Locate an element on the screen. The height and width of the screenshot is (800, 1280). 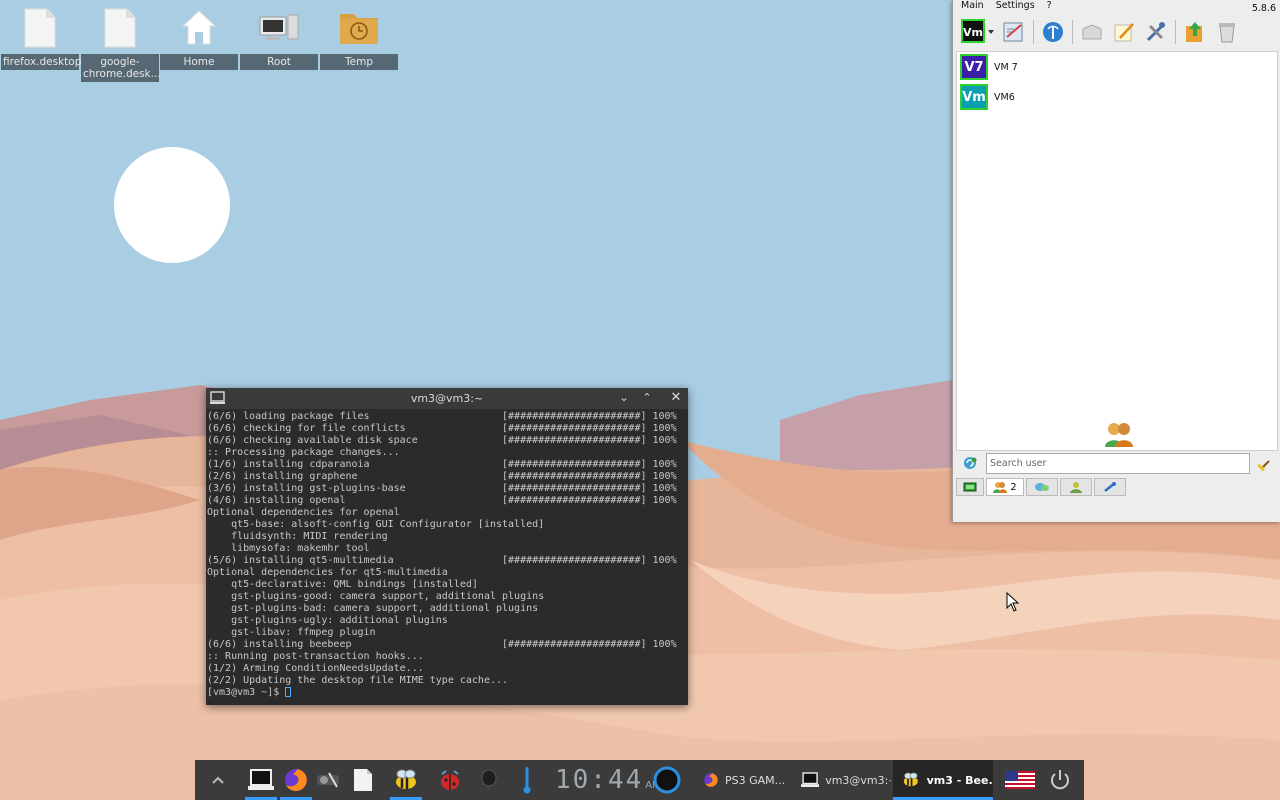
keyboard-layout-button is located at coordinates (1020, 780).